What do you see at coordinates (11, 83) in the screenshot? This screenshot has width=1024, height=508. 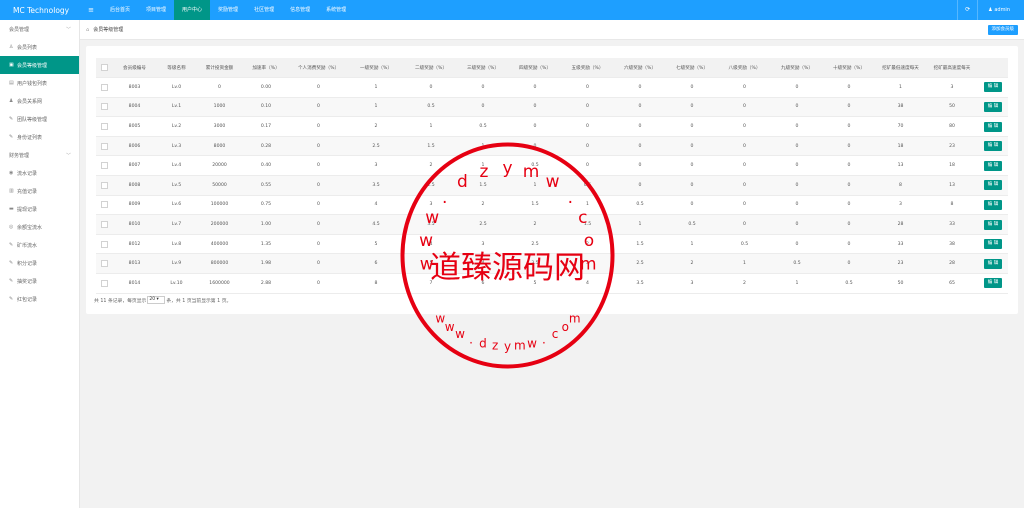 I see `wallet-icon: ▤` at bounding box center [11, 83].